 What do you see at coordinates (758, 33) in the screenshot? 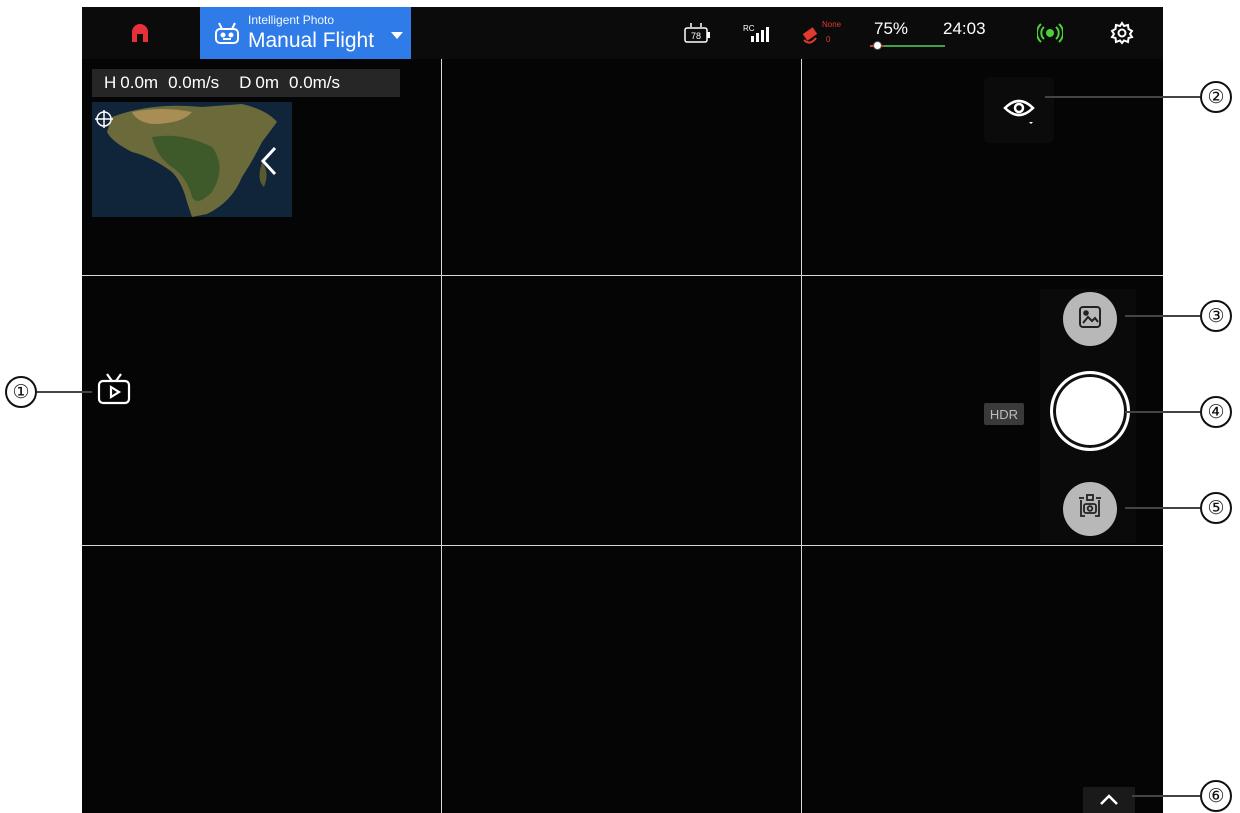
I see `rc-signal-indicator: RC` at bounding box center [758, 33].